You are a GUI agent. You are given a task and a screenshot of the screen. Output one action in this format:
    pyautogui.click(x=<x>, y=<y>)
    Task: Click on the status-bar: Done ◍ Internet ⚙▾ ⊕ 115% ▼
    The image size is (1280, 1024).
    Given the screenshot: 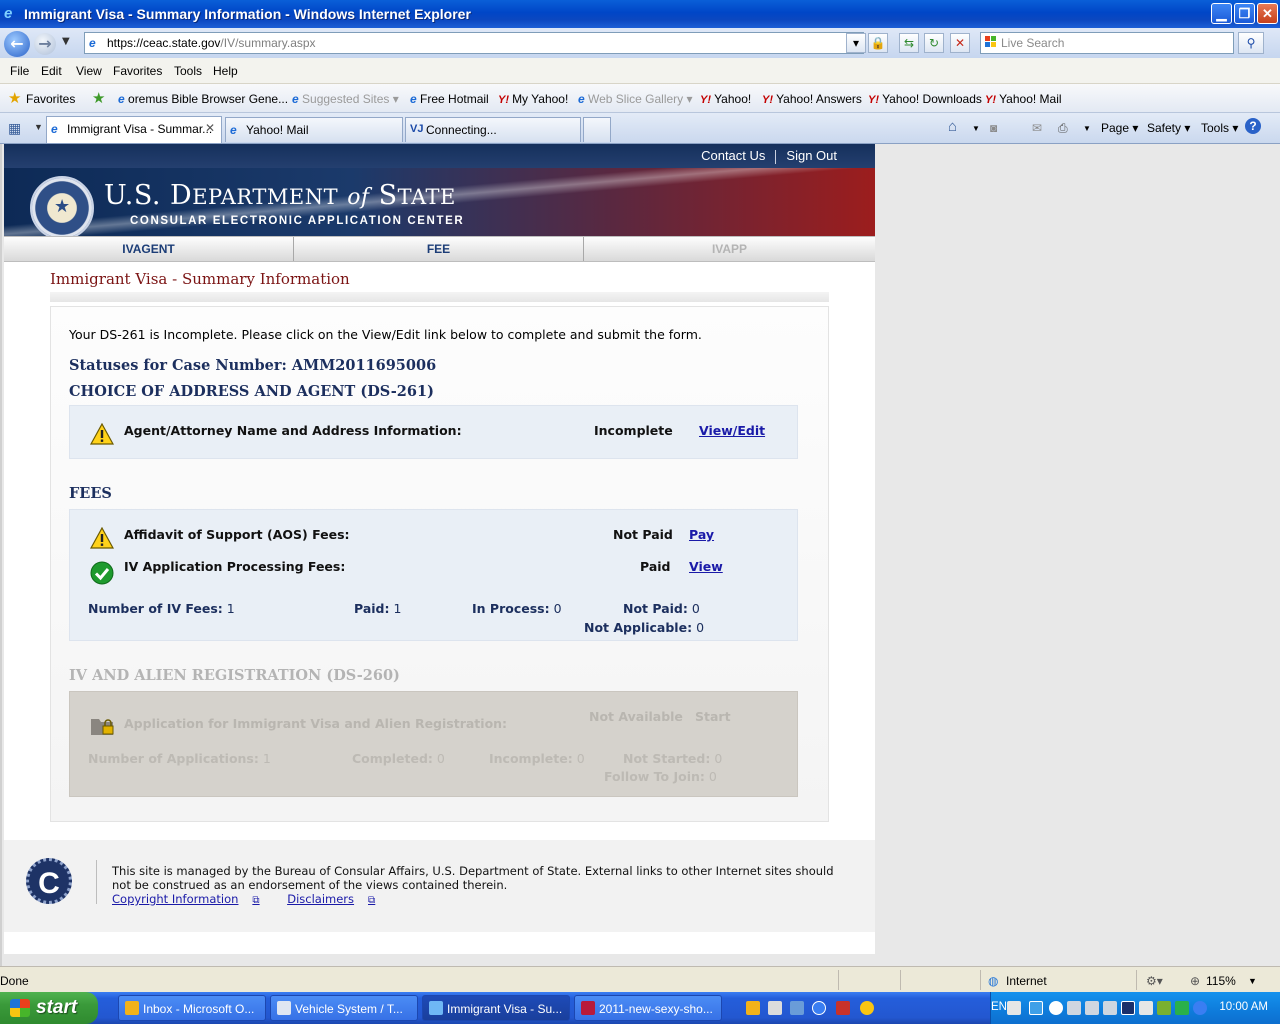 What is the action you would take?
    pyautogui.click(x=640, y=979)
    